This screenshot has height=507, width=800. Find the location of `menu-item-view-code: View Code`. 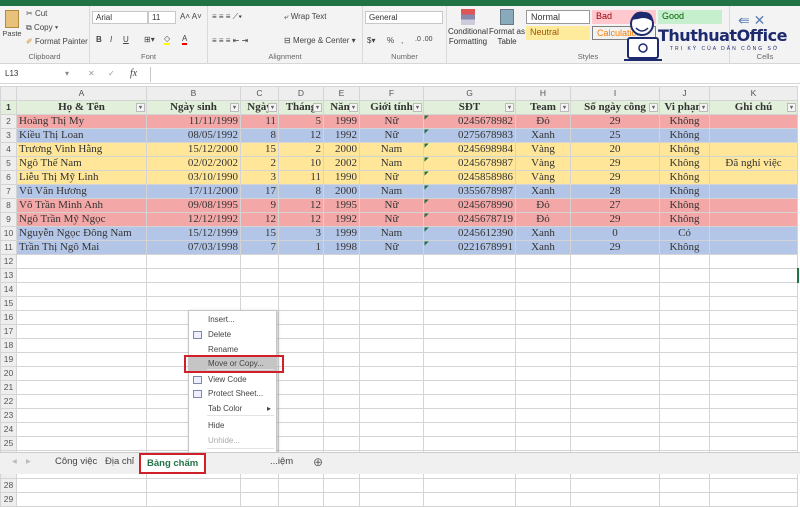

menu-item-view-code: View Code is located at coordinates (232, 380).